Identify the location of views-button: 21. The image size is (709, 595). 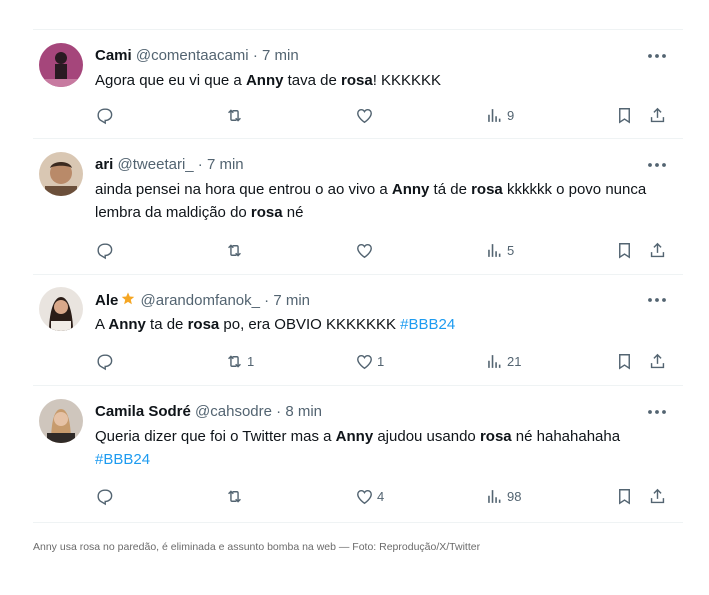
(503, 361).